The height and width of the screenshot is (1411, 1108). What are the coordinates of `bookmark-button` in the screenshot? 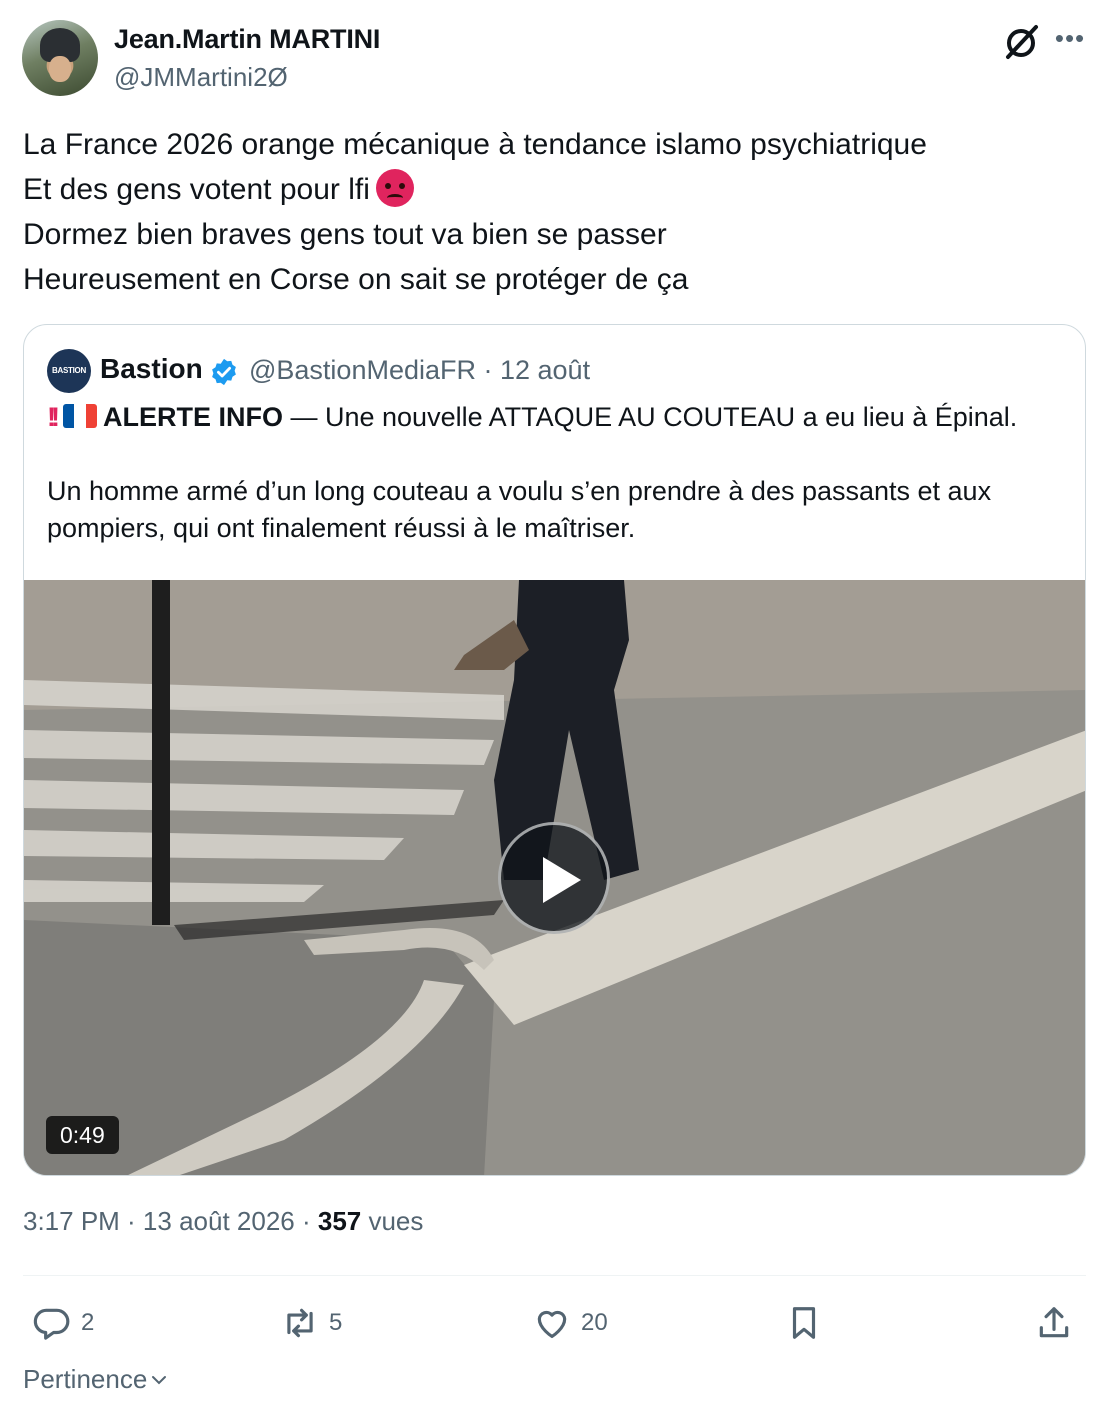 It's located at (809, 1323).